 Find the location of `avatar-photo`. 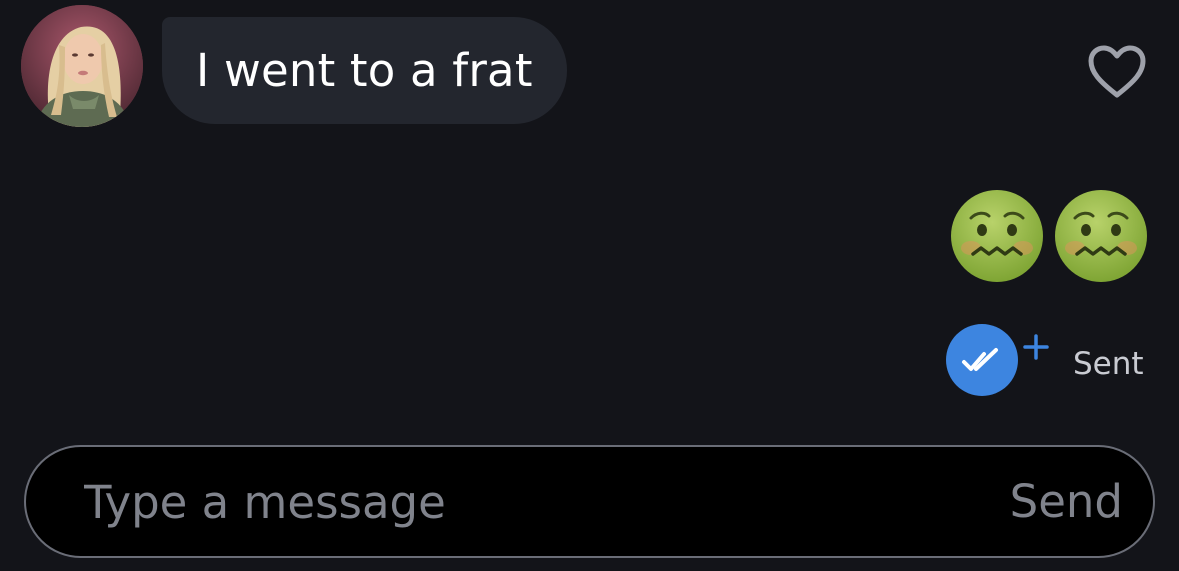

avatar-photo is located at coordinates (82, 66).